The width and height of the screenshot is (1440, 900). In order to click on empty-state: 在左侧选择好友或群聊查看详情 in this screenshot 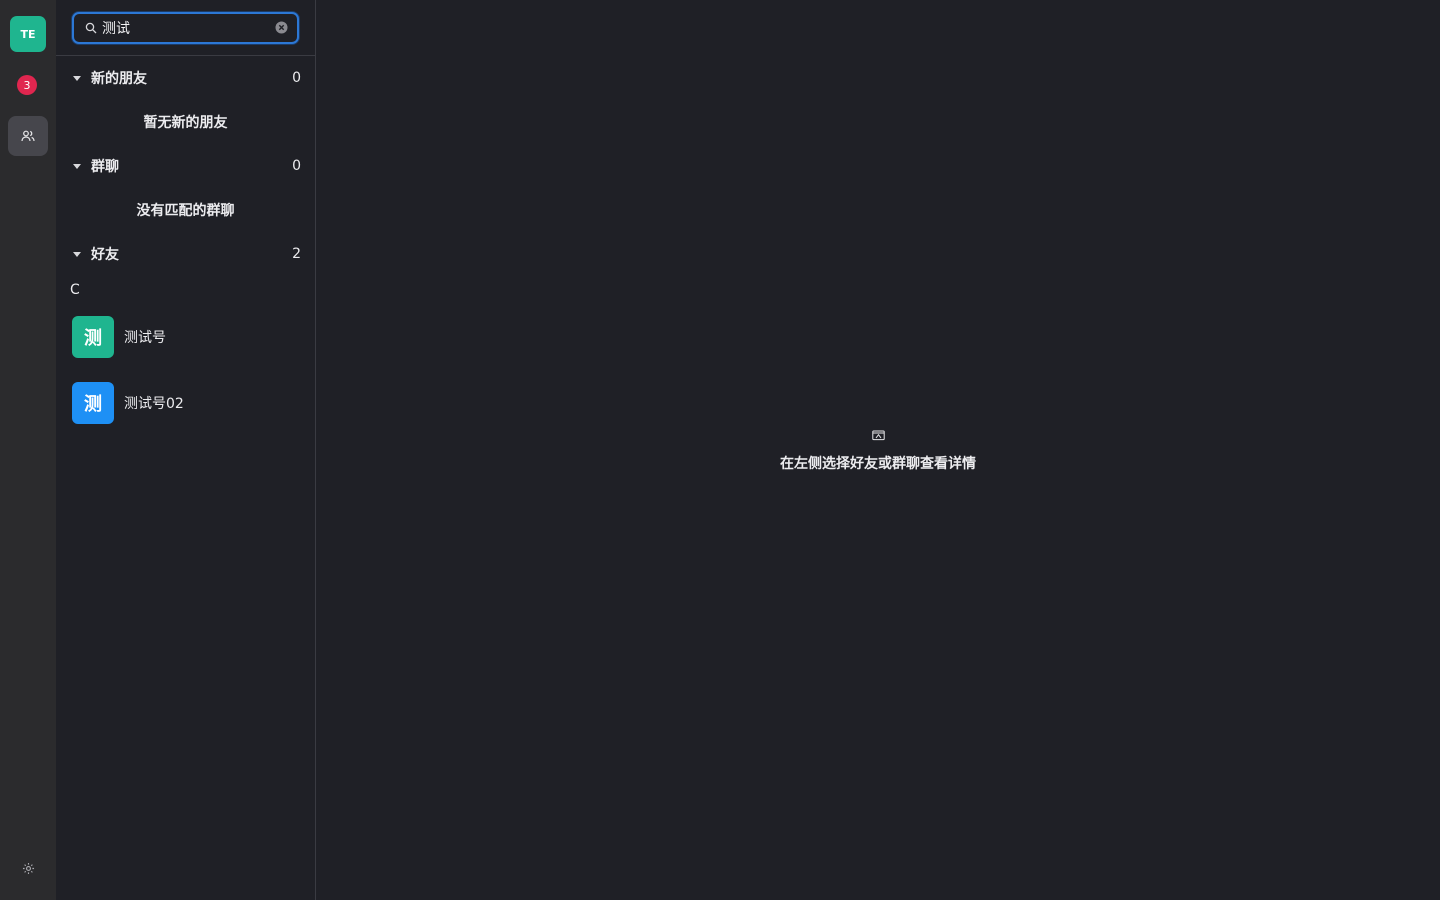, I will do `click(878, 449)`.